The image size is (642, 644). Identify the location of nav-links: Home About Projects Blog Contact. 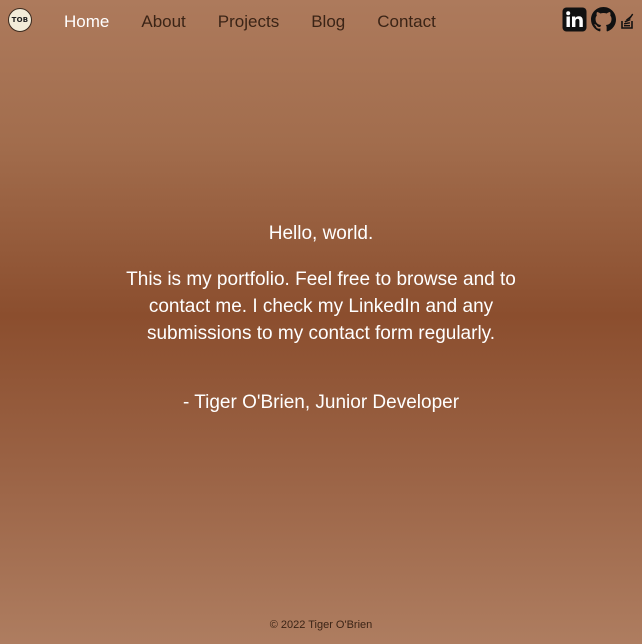
(266, 22).